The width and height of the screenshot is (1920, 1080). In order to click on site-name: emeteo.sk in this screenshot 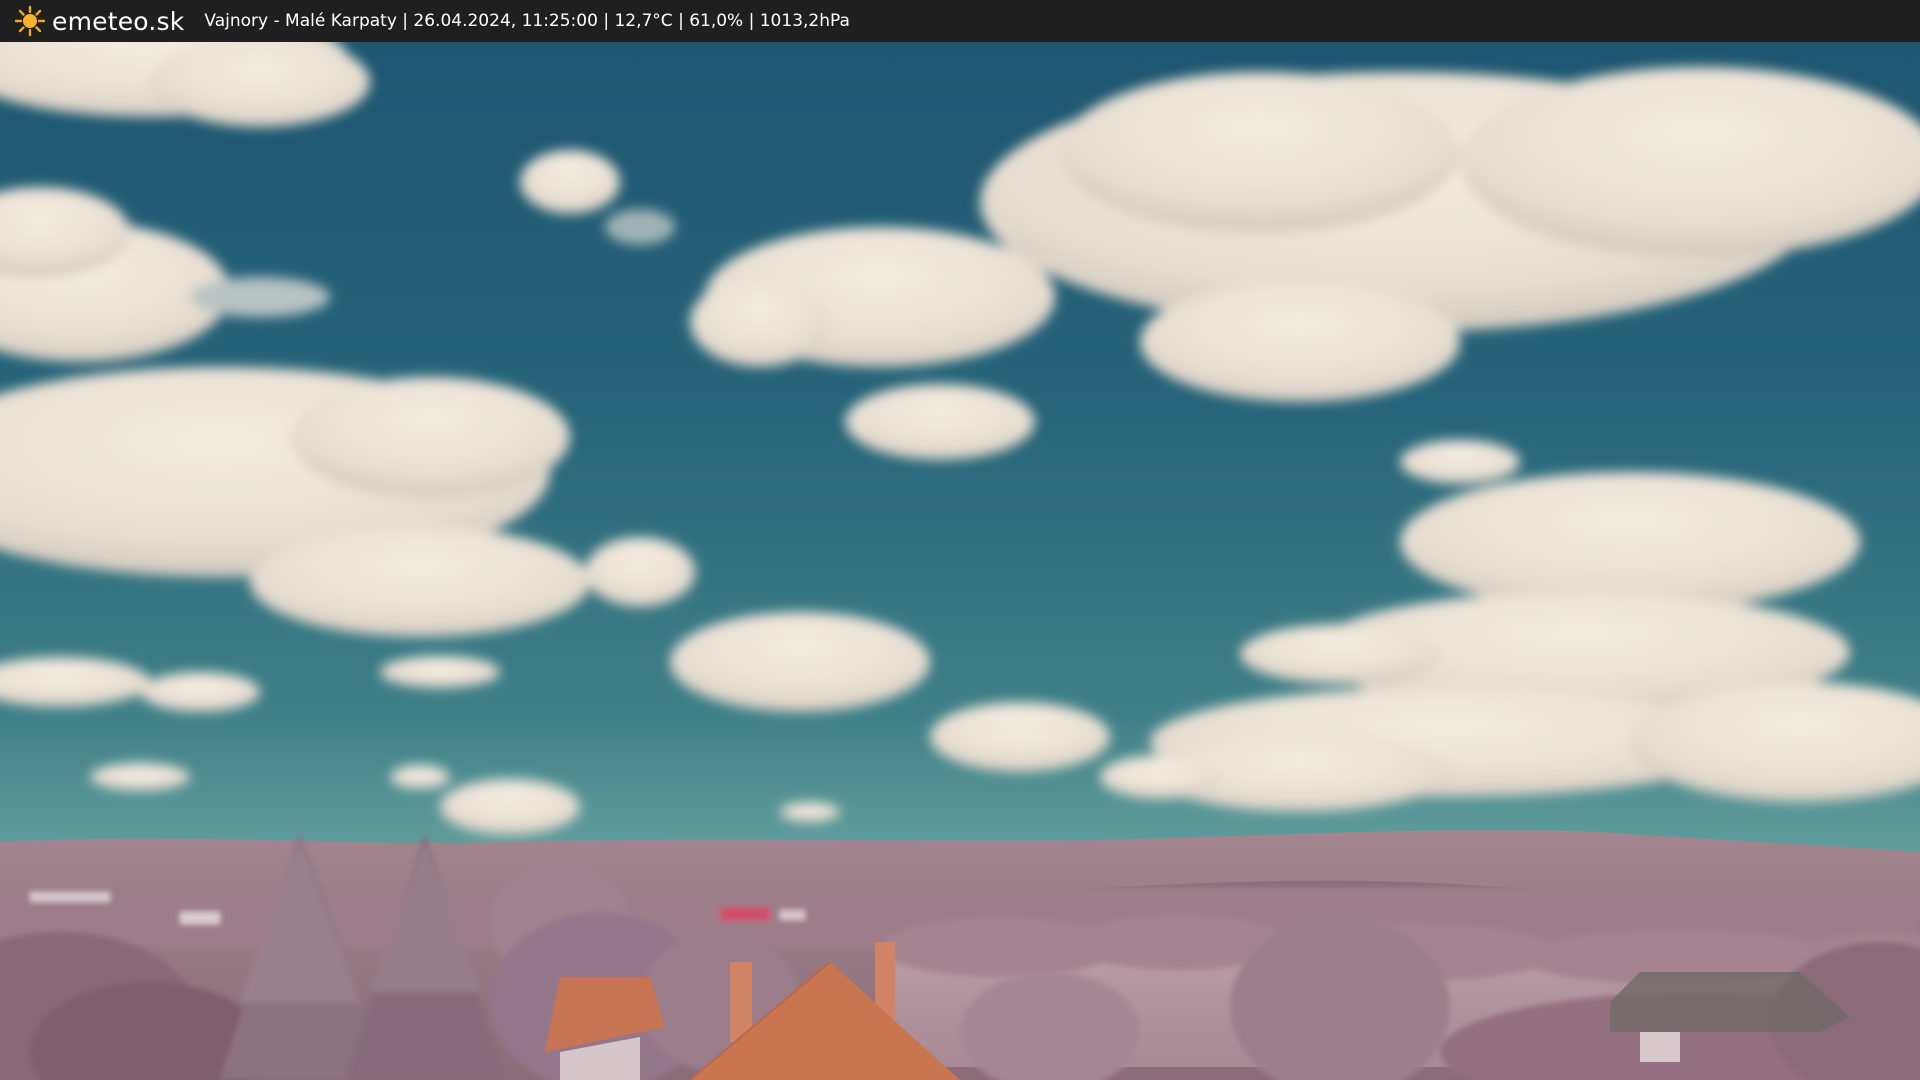, I will do `click(118, 21)`.